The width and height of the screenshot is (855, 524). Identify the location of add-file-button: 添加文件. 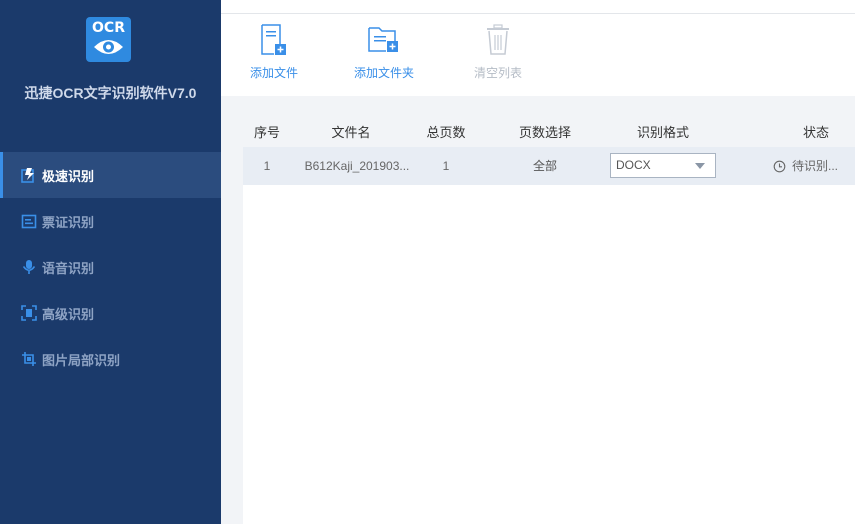
(274, 52).